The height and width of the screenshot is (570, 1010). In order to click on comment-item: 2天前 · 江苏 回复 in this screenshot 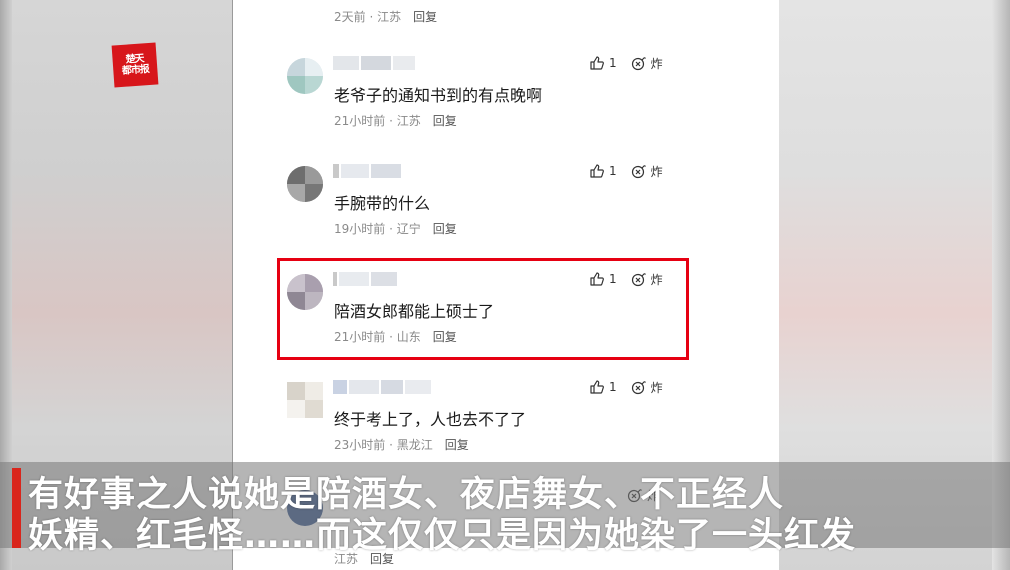, I will do `click(506, 28)`.